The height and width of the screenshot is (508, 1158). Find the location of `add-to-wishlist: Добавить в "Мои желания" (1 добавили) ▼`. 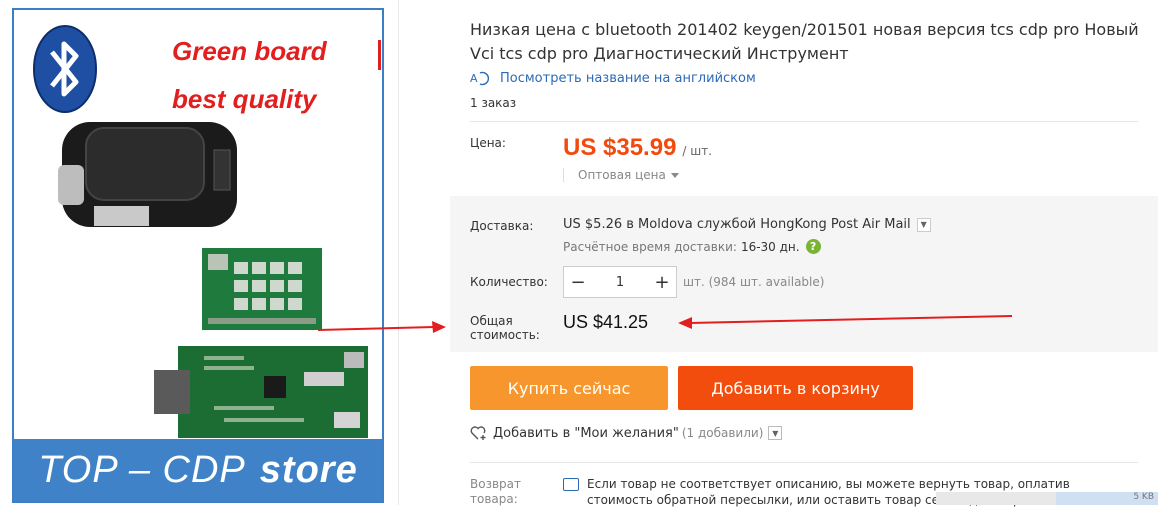

add-to-wishlist: Добавить в "Мои желания" (1 добавили) ▼ is located at coordinates (626, 433).